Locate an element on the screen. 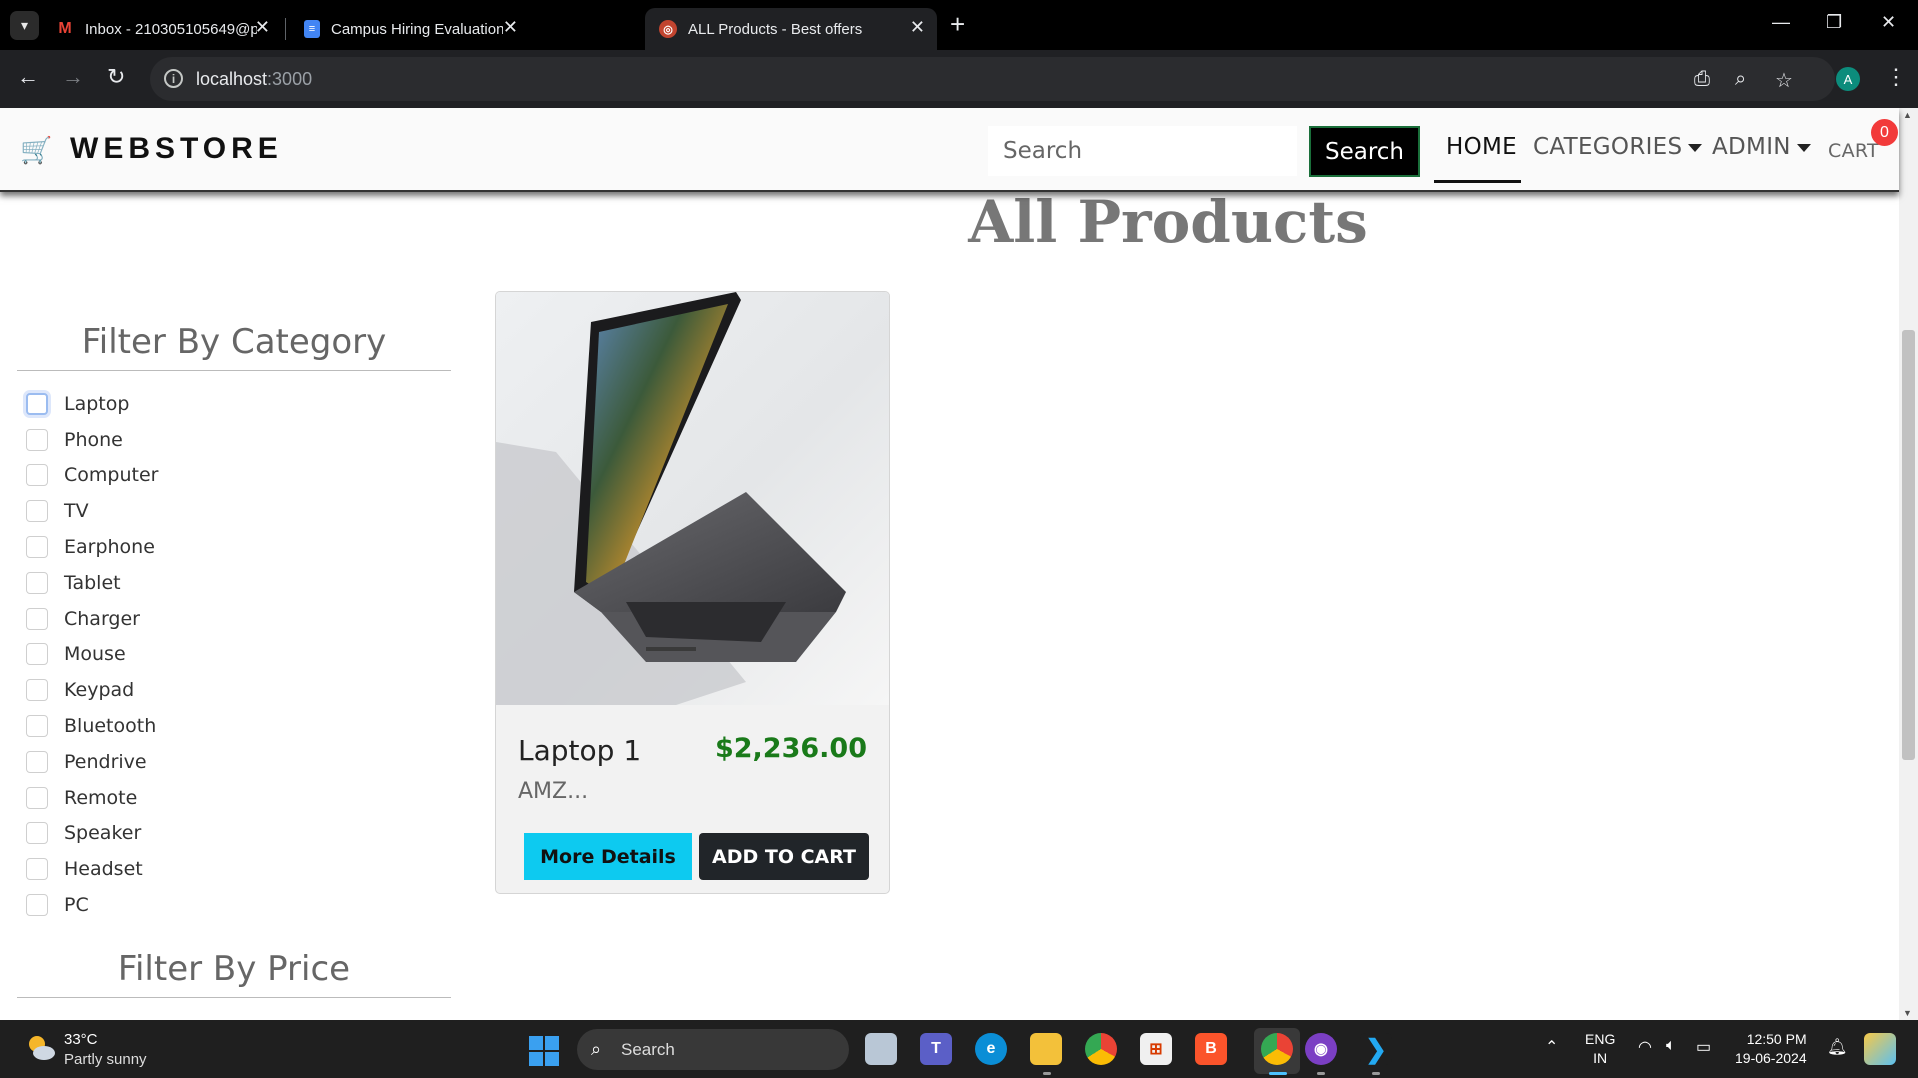 The height and width of the screenshot is (1078, 1918). bookmark-star-icon: ☆ is located at coordinates (1784, 80).